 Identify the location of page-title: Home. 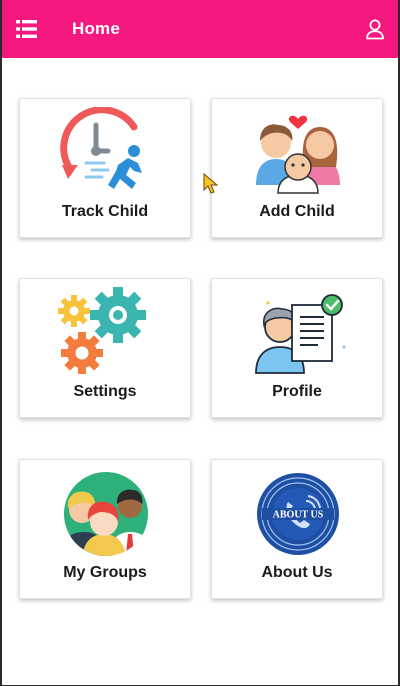
(96, 28).